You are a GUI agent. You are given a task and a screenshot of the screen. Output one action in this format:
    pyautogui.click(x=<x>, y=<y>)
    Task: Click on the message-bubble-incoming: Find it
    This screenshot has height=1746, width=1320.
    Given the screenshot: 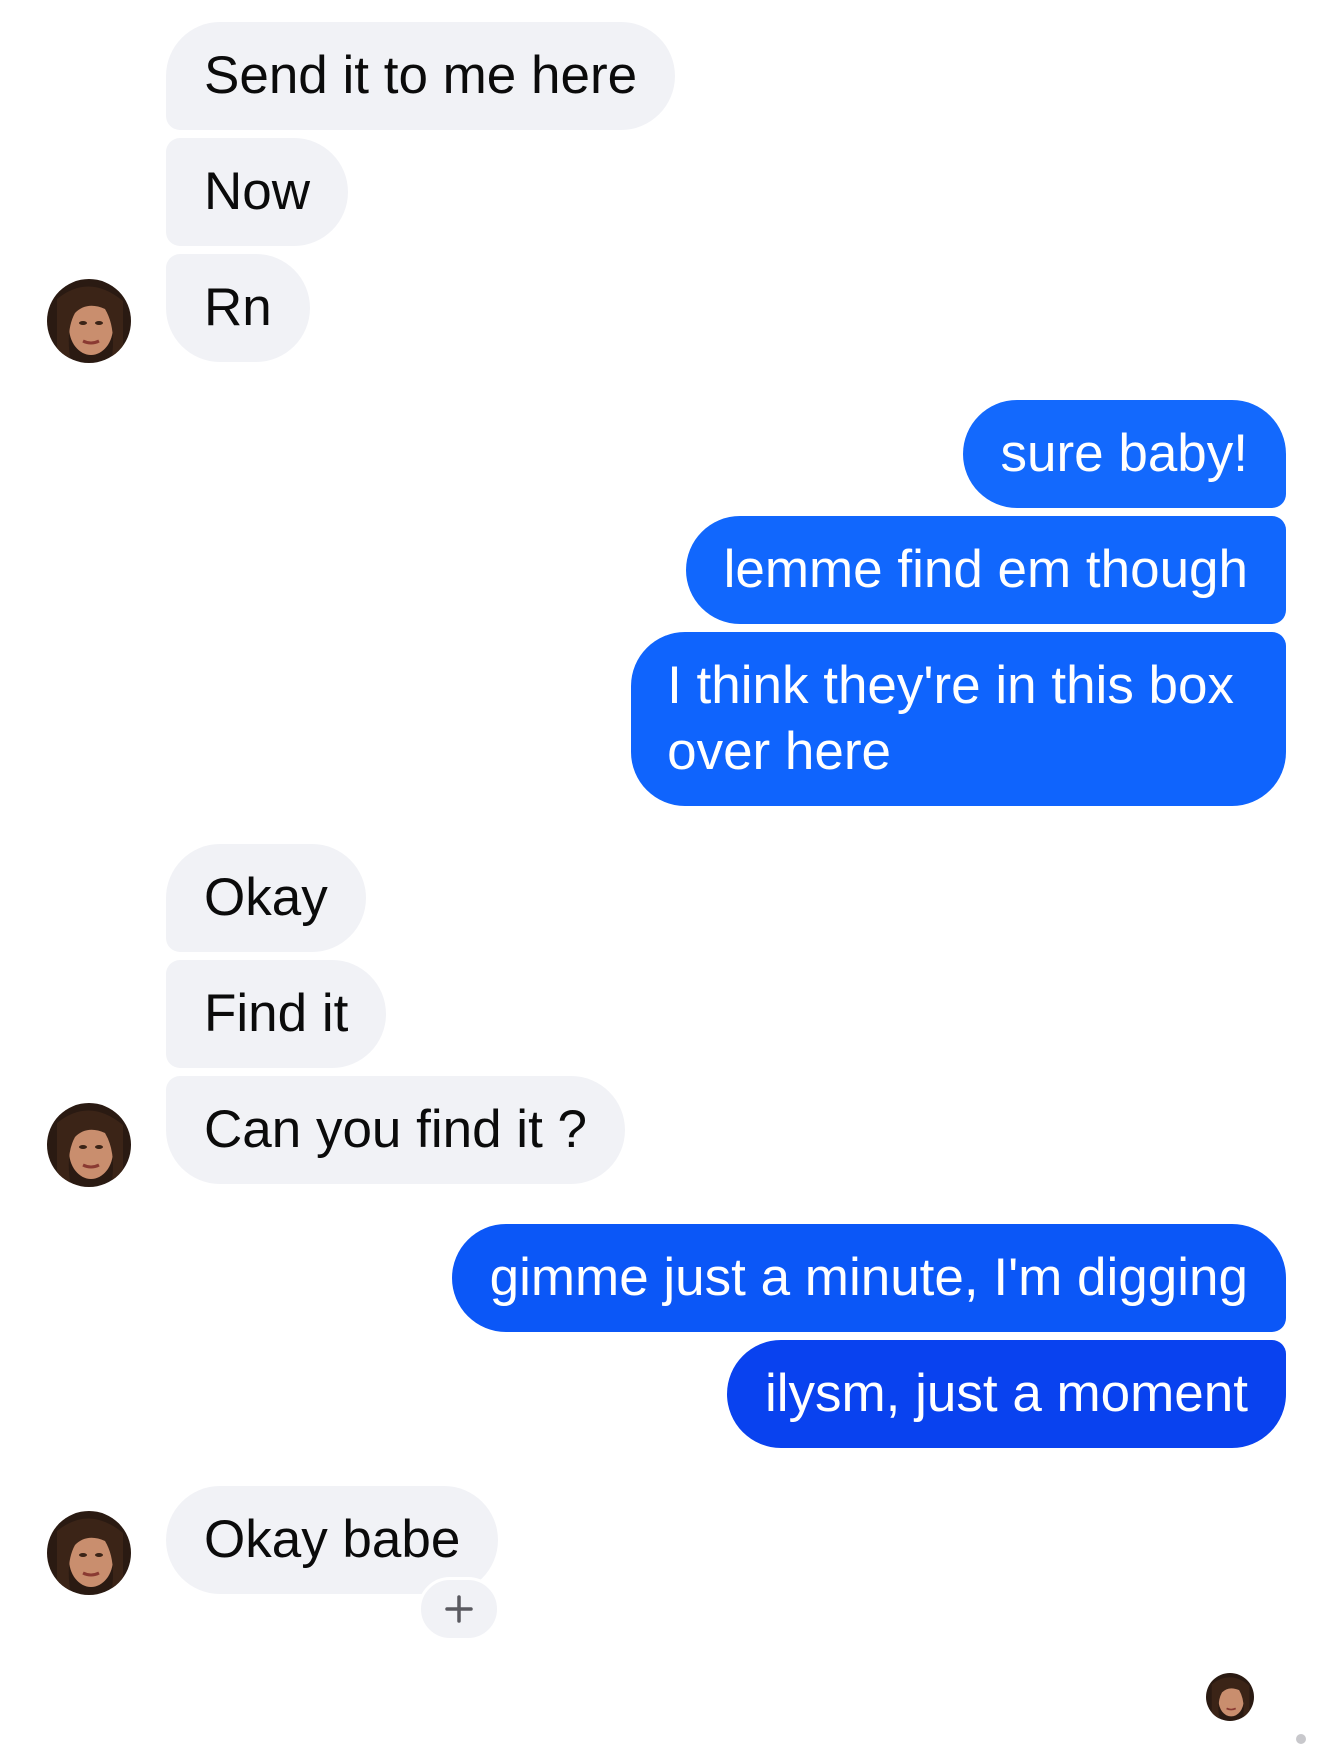 What is the action you would take?
    pyautogui.click(x=276, y=1014)
    